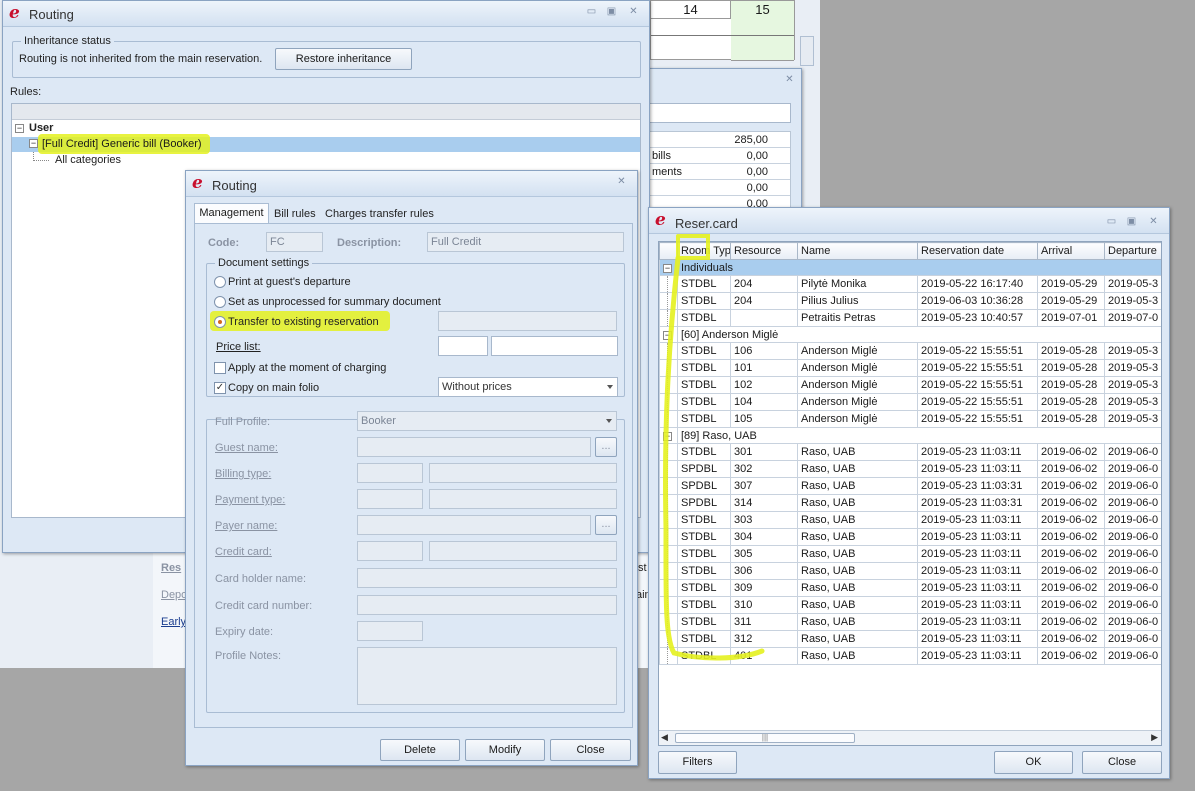  I want to click on bg-early-link: Early, so click(173, 622).